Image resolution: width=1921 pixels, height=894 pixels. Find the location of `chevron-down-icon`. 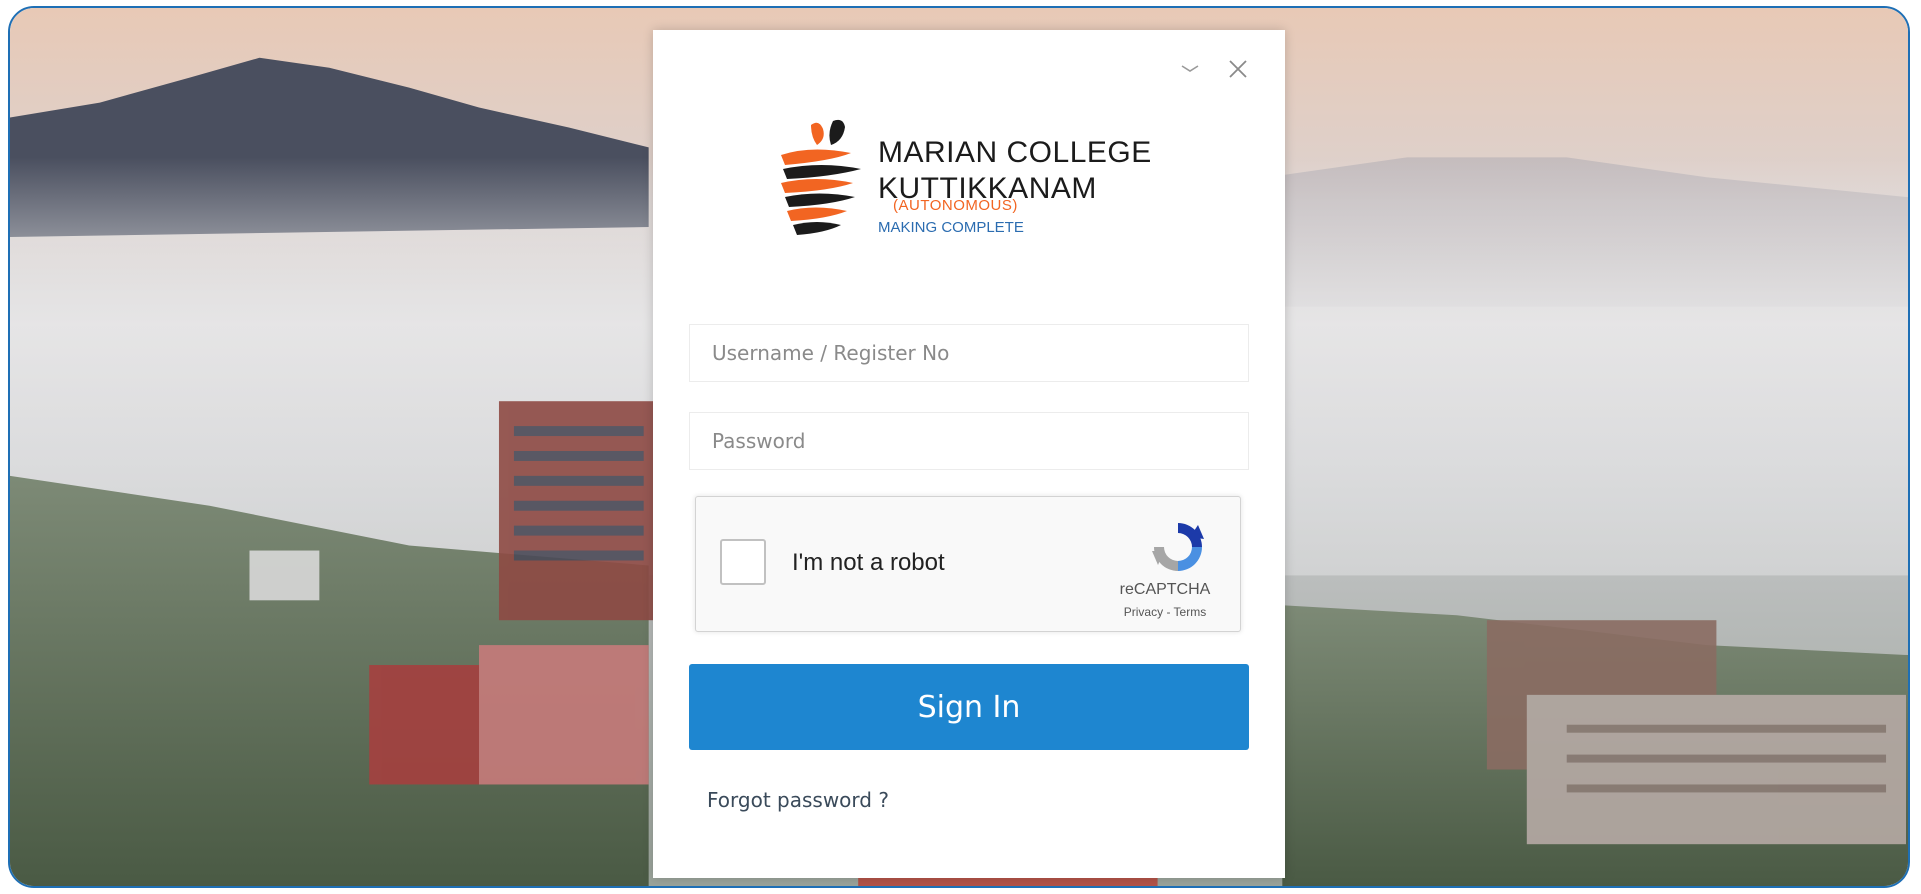

chevron-down-icon is located at coordinates (1190, 69).